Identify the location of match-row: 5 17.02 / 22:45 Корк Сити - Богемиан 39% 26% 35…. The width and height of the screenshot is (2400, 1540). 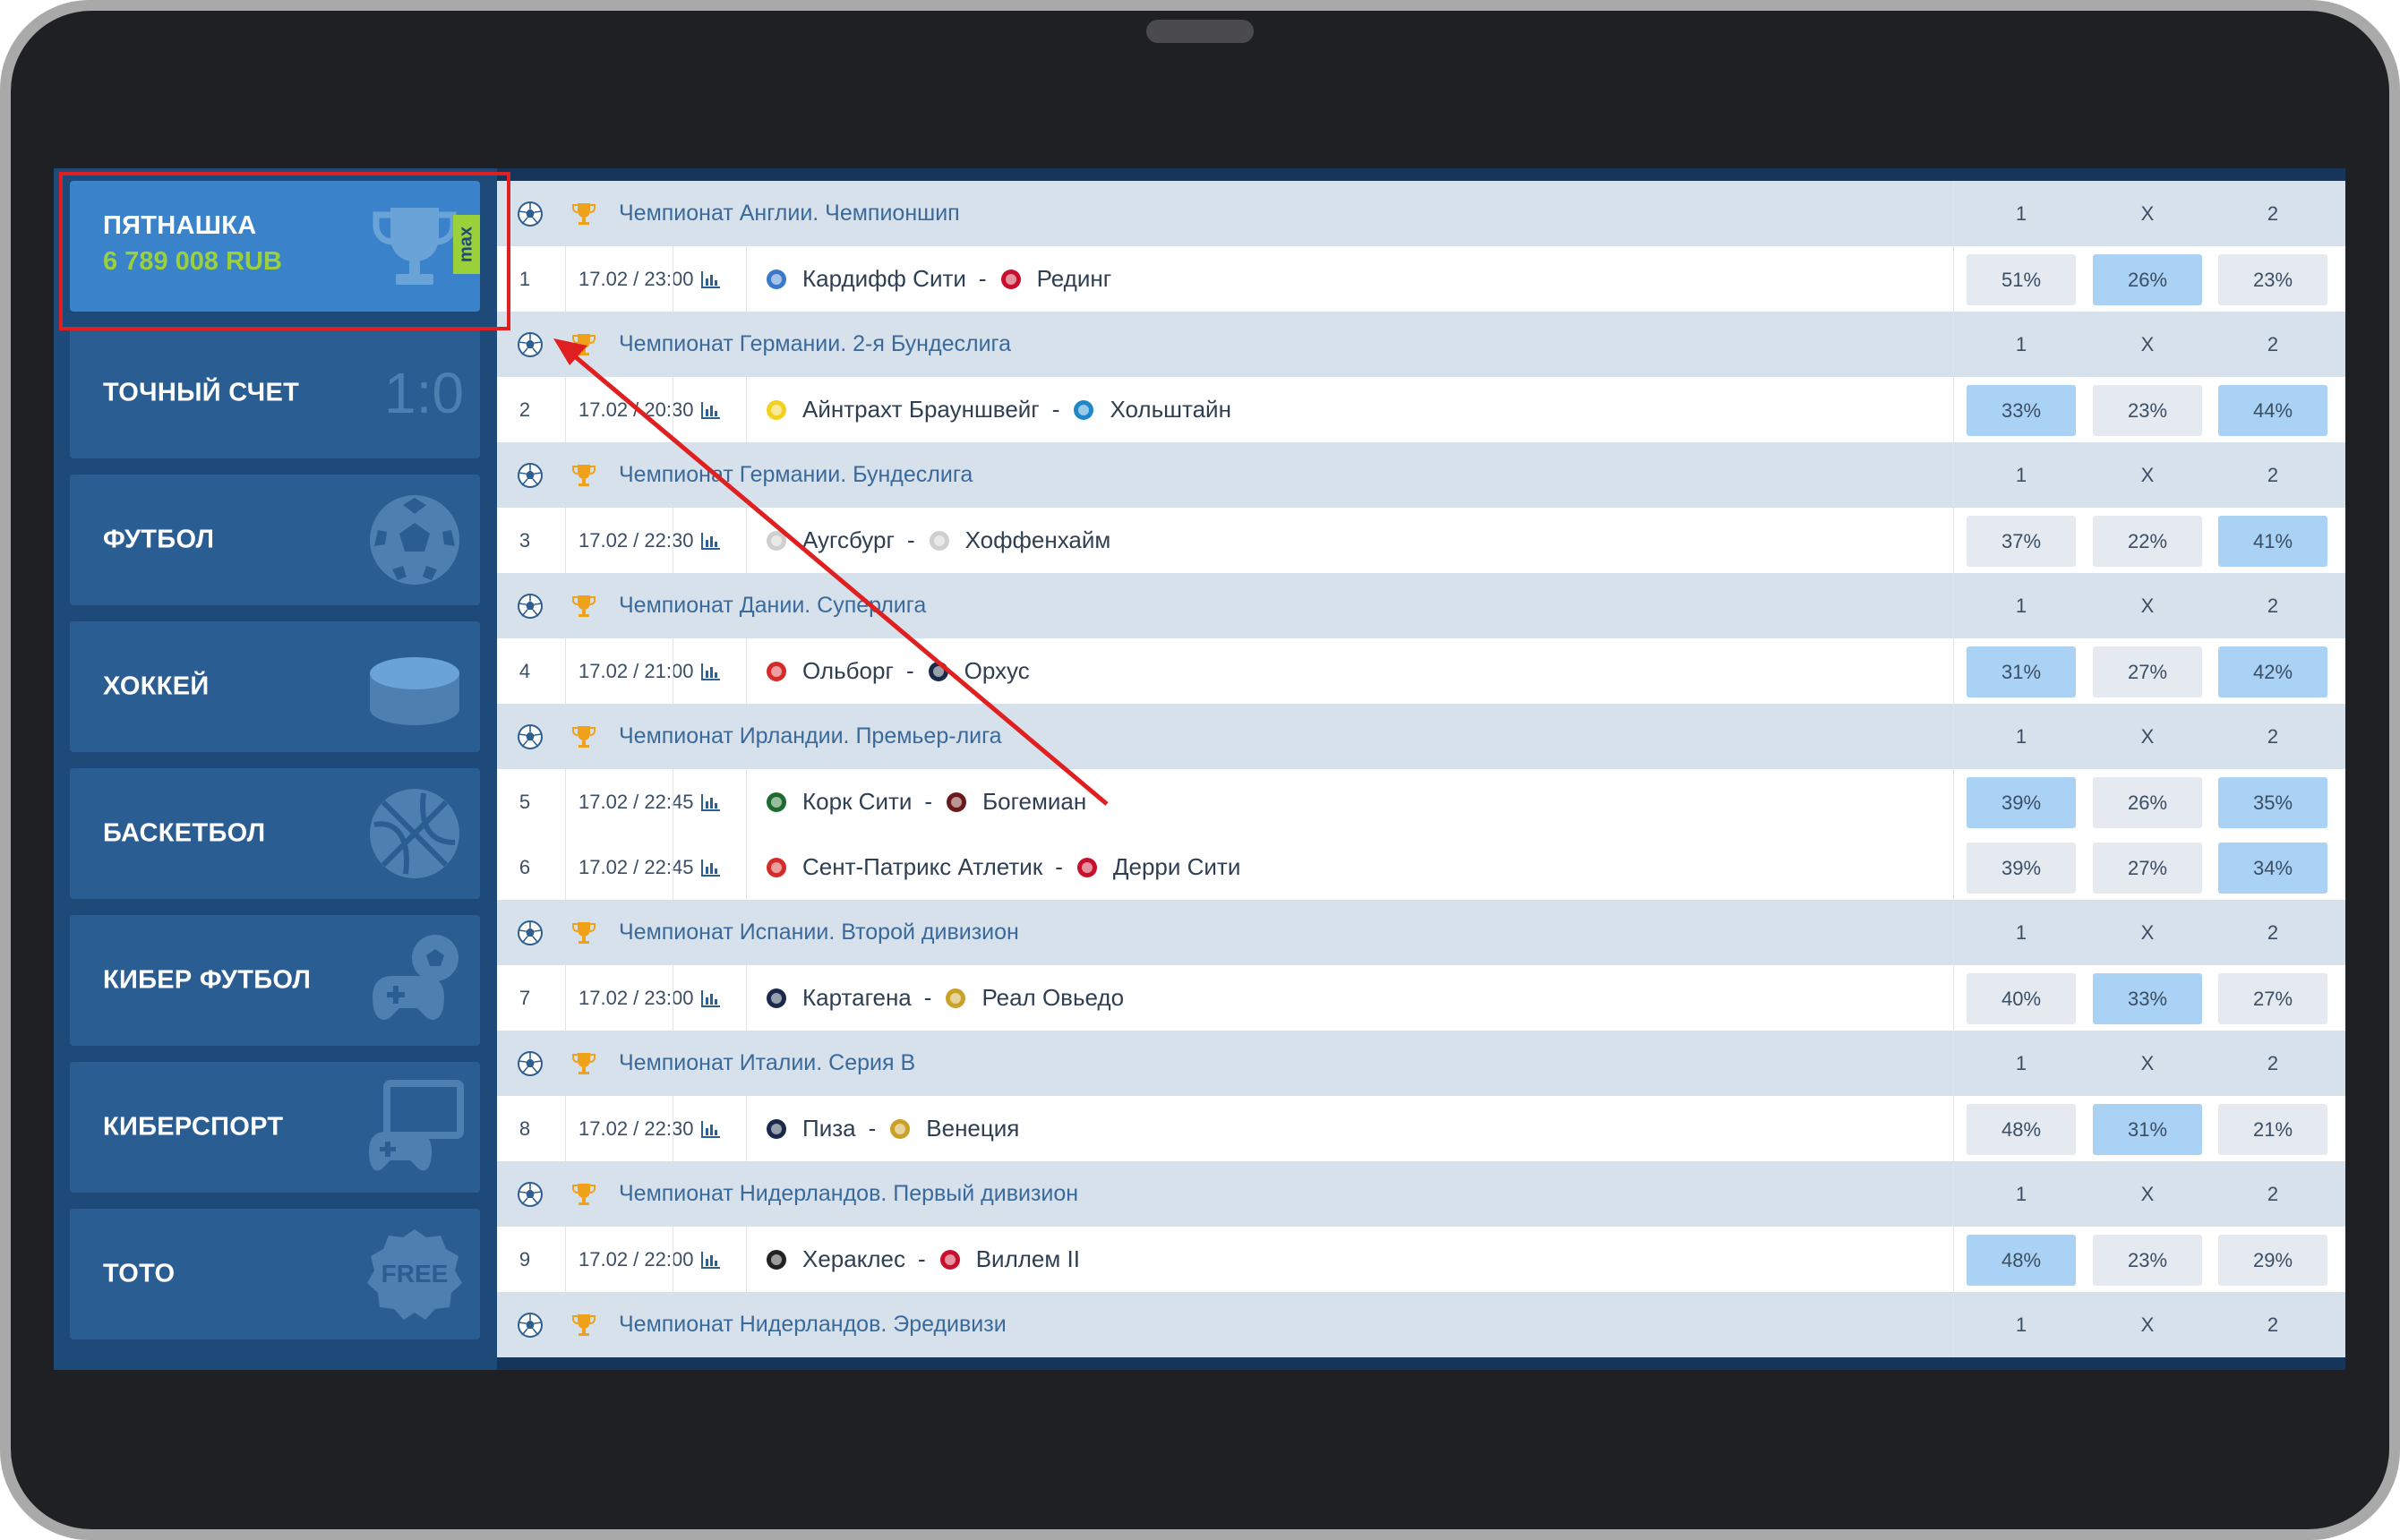
(1421, 801).